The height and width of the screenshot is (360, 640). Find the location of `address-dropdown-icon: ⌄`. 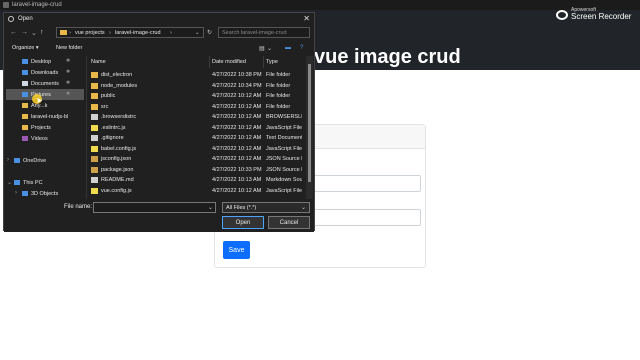

address-dropdown-icon: ⌄ is located at coordinates (197, 33).